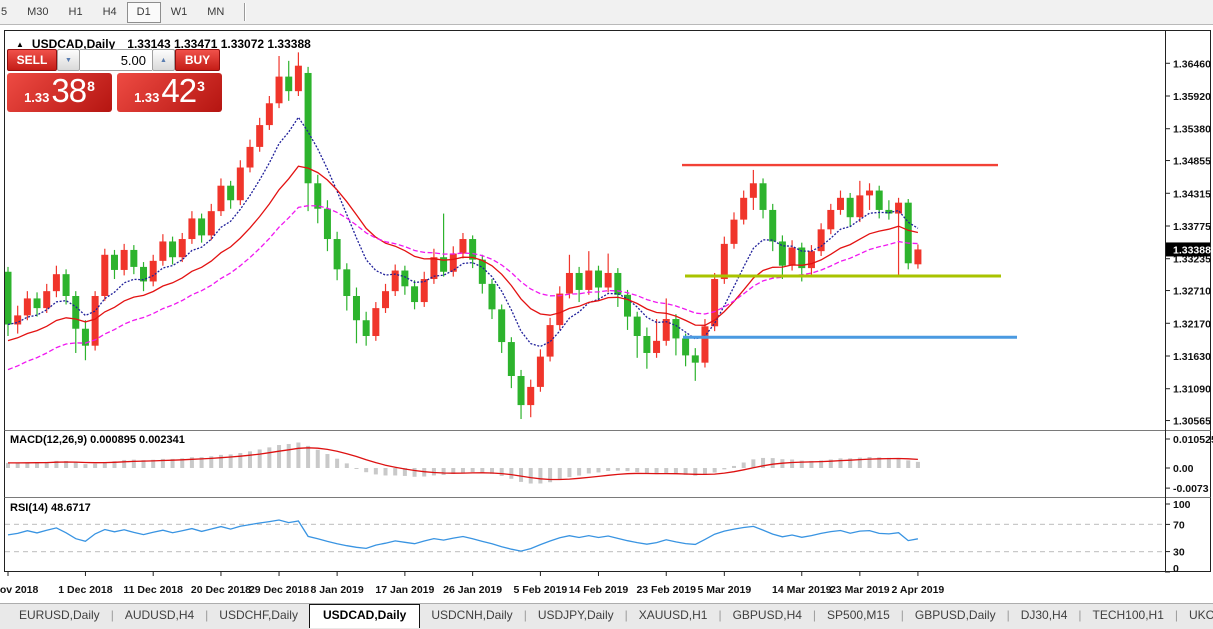 The image size is (1213, 629). What do you see at coordinates (1183, 469) in the screenshot?
I see `svg-text: 0.00` at bounding box center [1183, 469].